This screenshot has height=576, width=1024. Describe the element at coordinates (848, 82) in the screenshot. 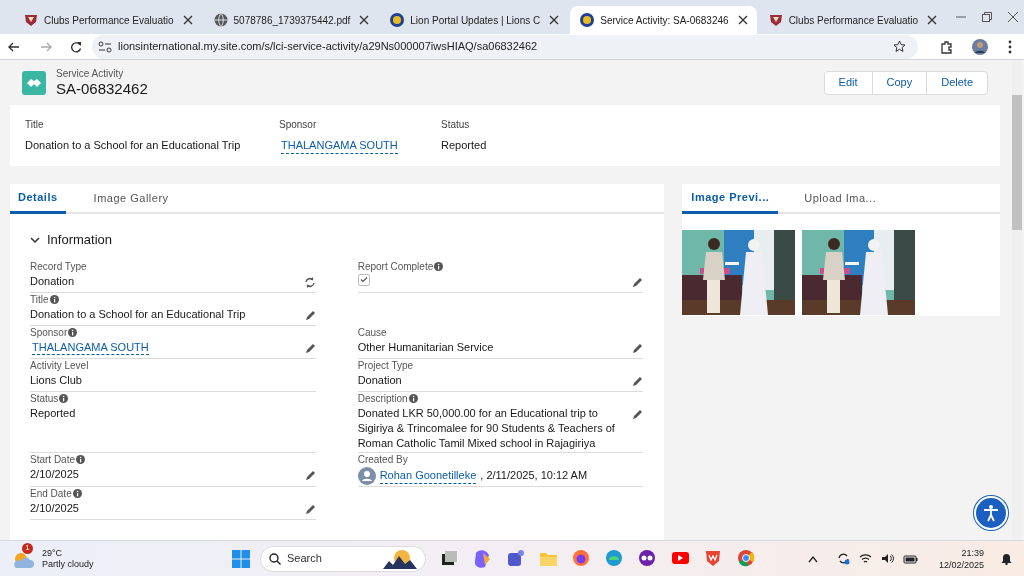

I see `action-button: Edit` at that location.